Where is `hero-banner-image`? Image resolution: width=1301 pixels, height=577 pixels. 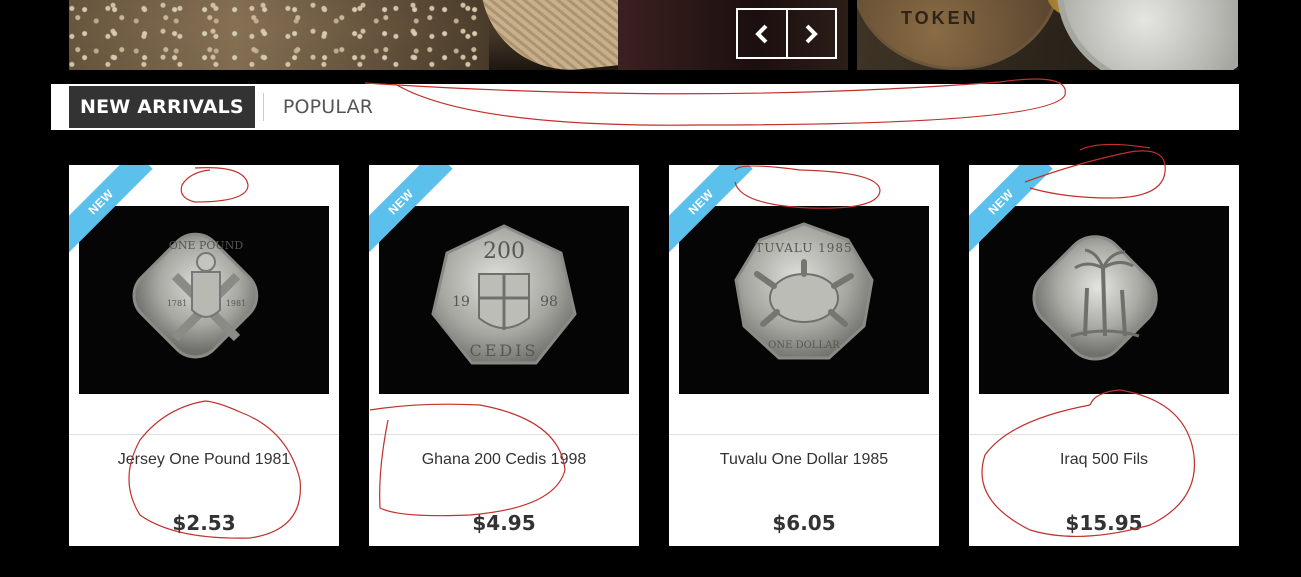
hero-banner-image is located at coordinates (458, 35).